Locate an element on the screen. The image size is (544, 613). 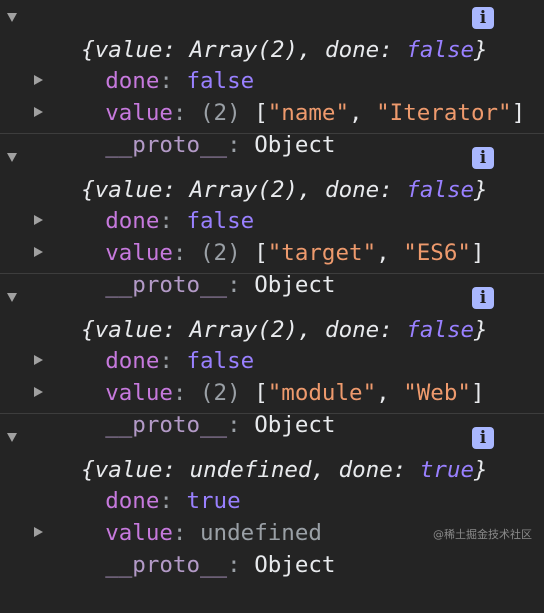
object-summary: {value: undefined, done: true} is located at coordinates (257, 452).